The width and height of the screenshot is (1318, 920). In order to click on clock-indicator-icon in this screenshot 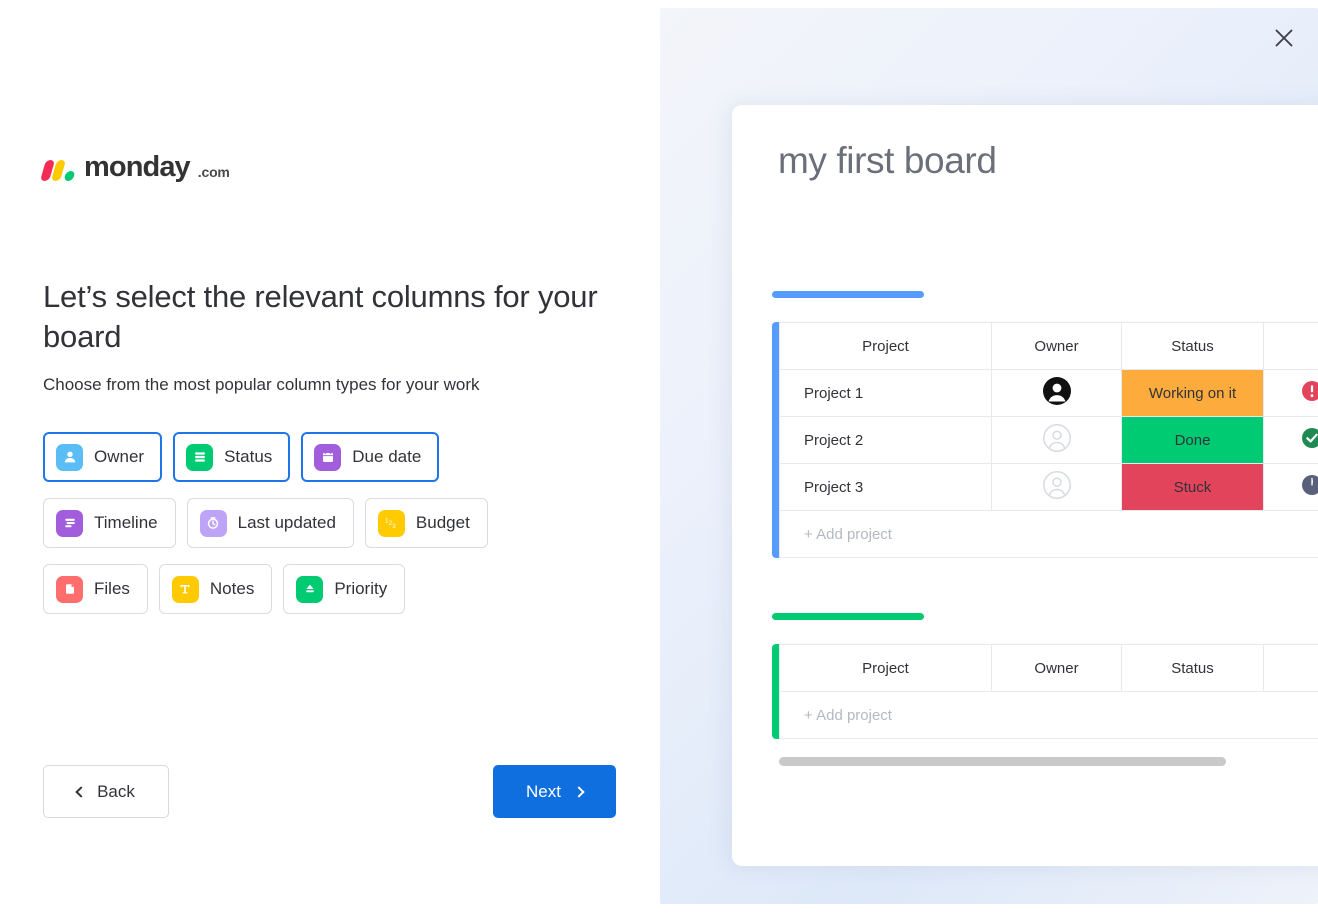, I will do `click(1309, 487)`.